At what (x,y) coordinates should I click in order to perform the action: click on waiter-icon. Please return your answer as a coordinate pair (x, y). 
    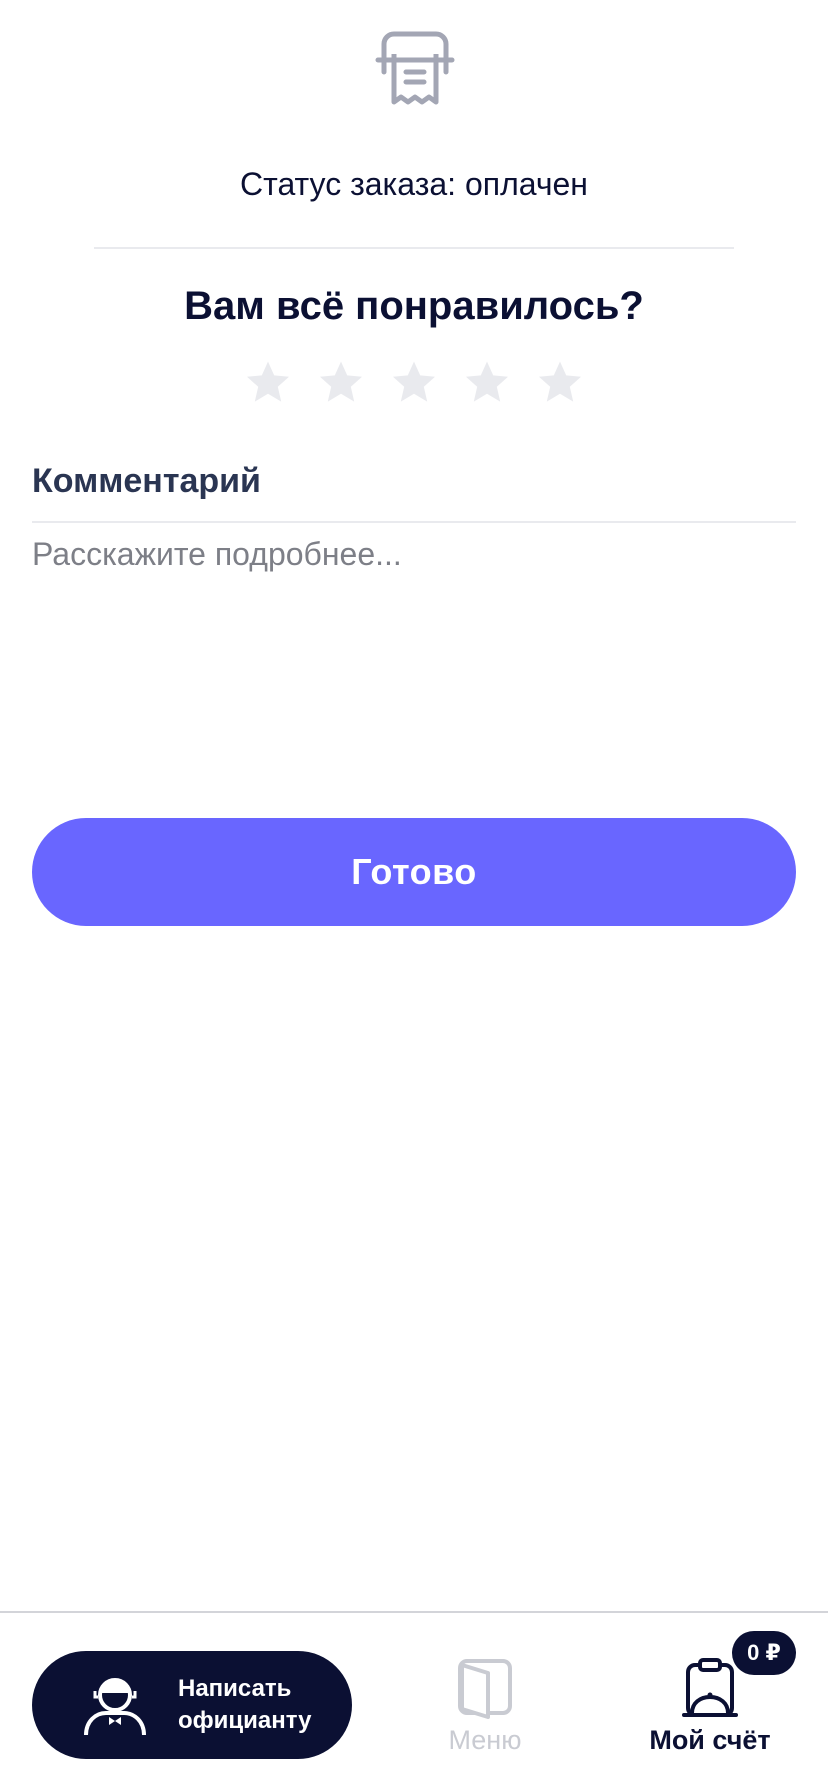
    Looking at the image, I should click on (115, 1707).